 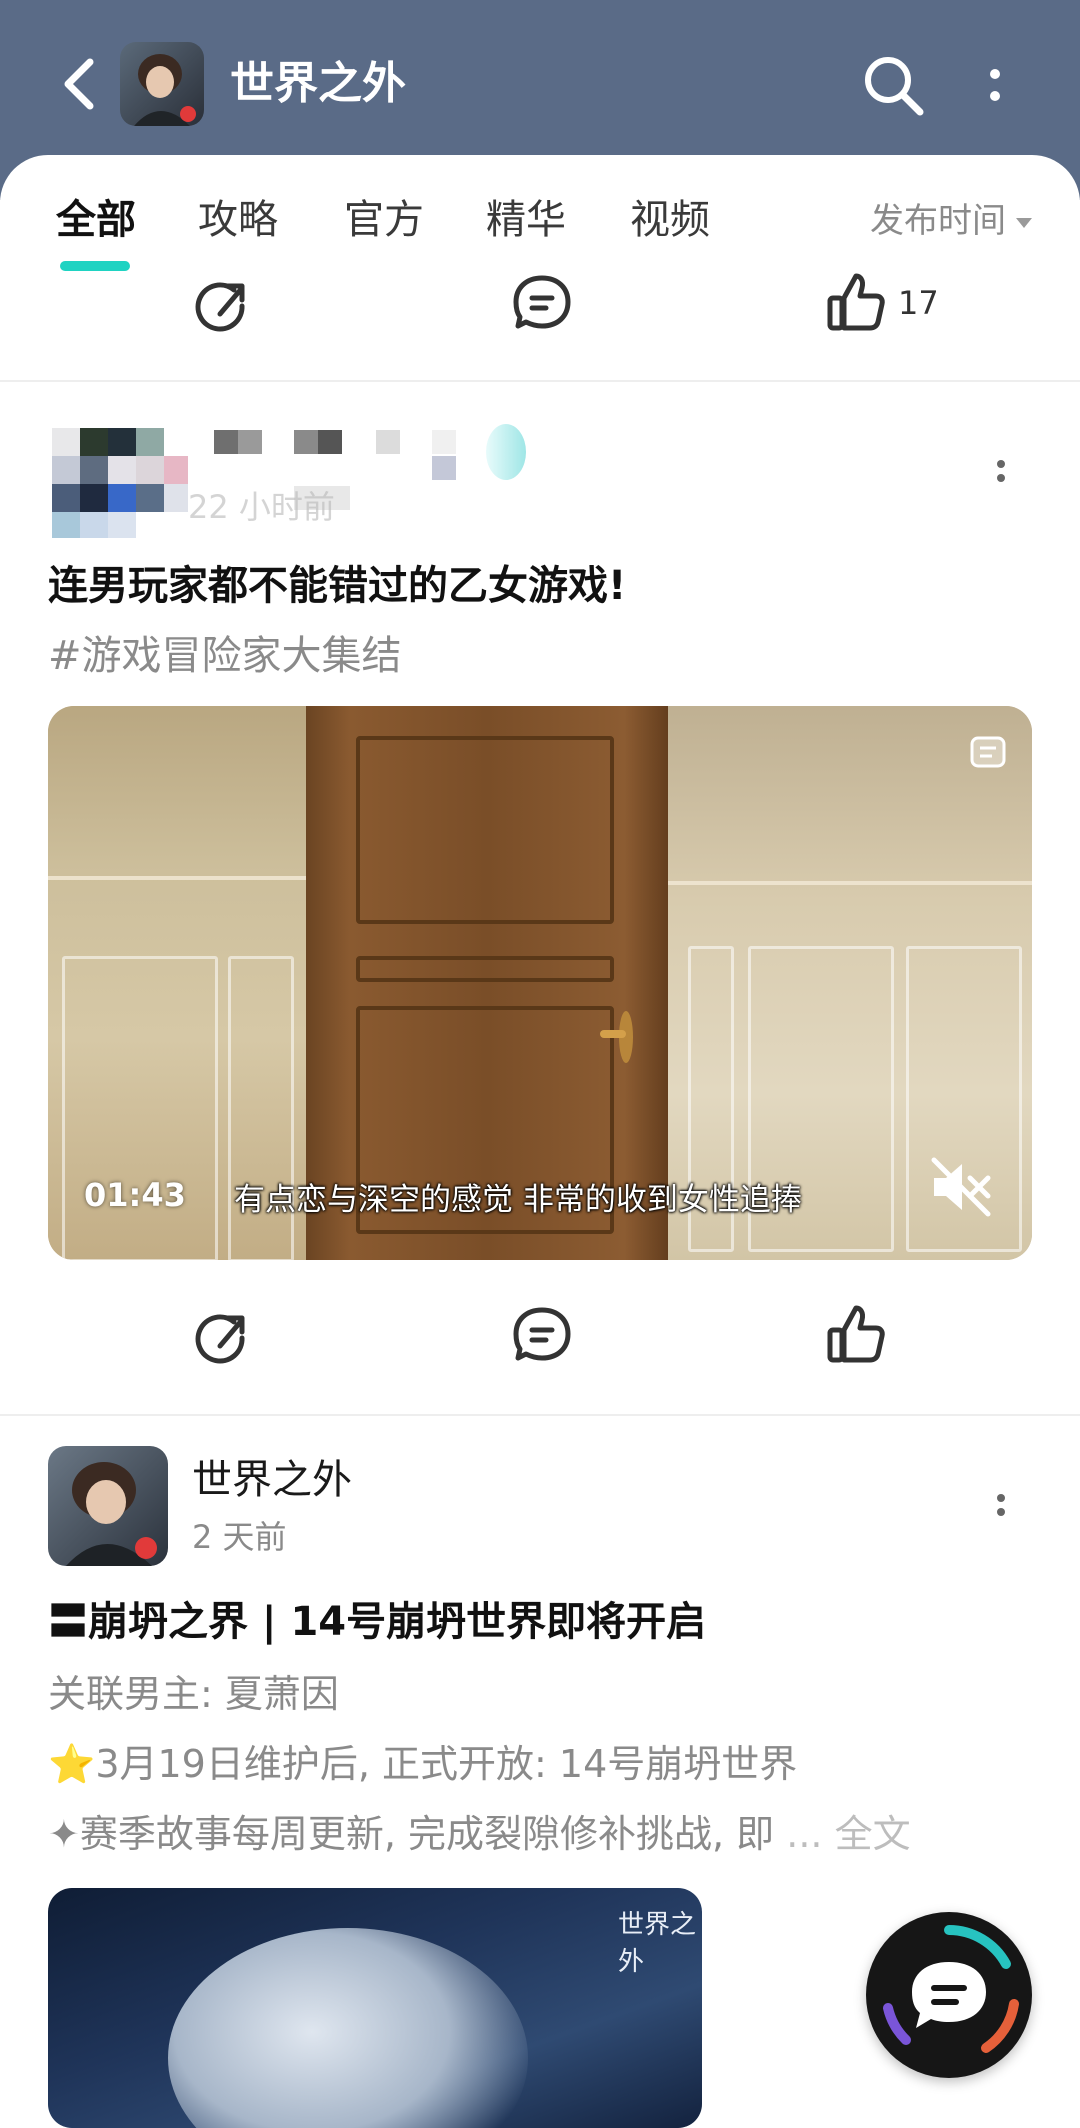 I want to click on tab-guides: 攻略, so click(x=238, y=220).